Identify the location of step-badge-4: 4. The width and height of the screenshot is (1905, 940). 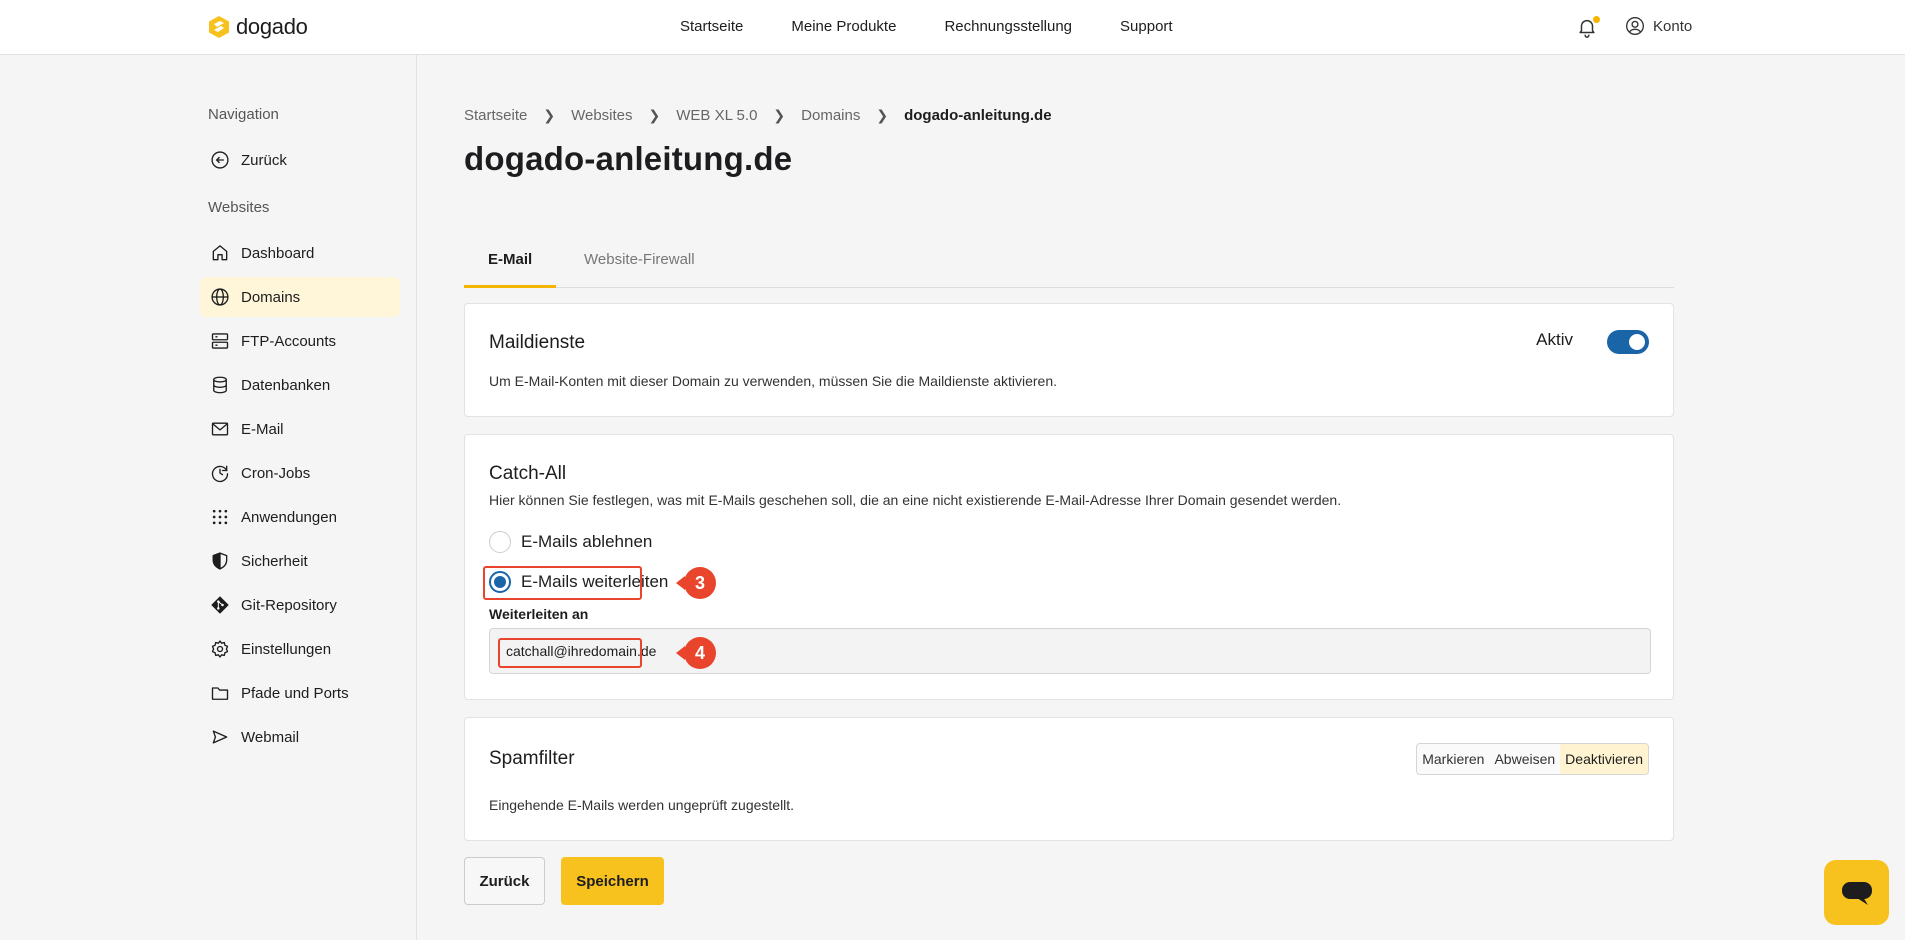
(696, 653).